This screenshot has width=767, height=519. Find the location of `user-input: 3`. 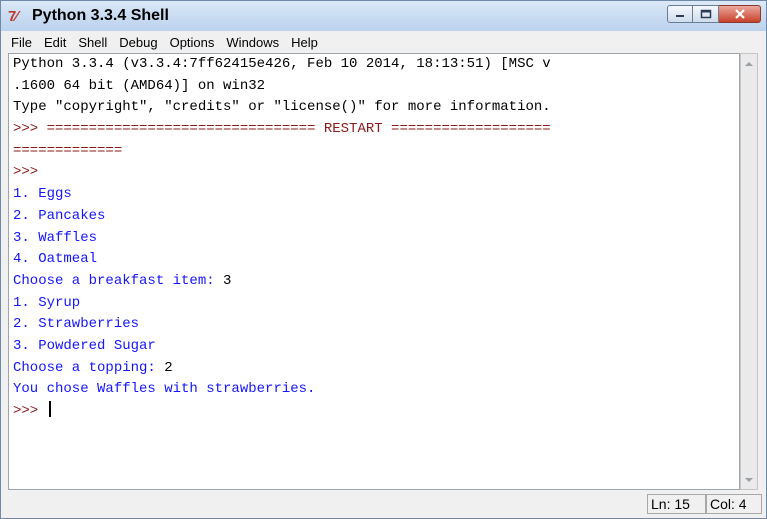

user-input: 3 is located at coordinates (227, 280).